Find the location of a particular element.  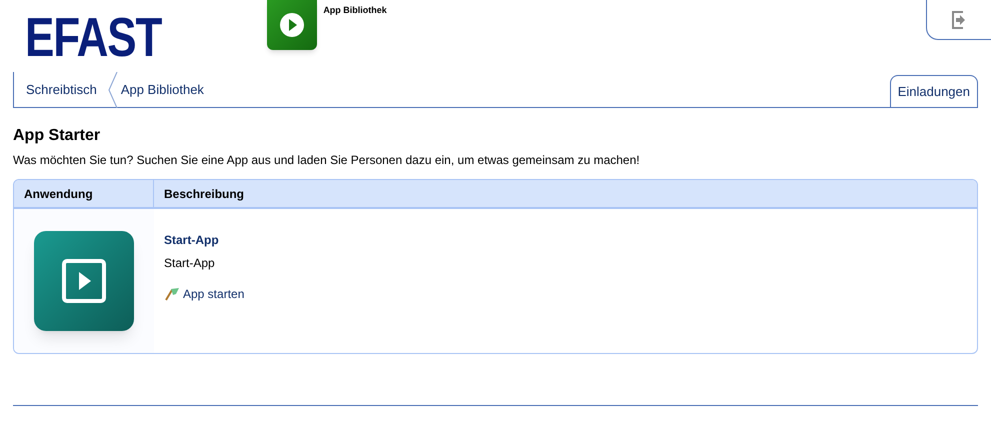

breadcrumb-link: App Bibliothek is located at coordinates (162, 90).